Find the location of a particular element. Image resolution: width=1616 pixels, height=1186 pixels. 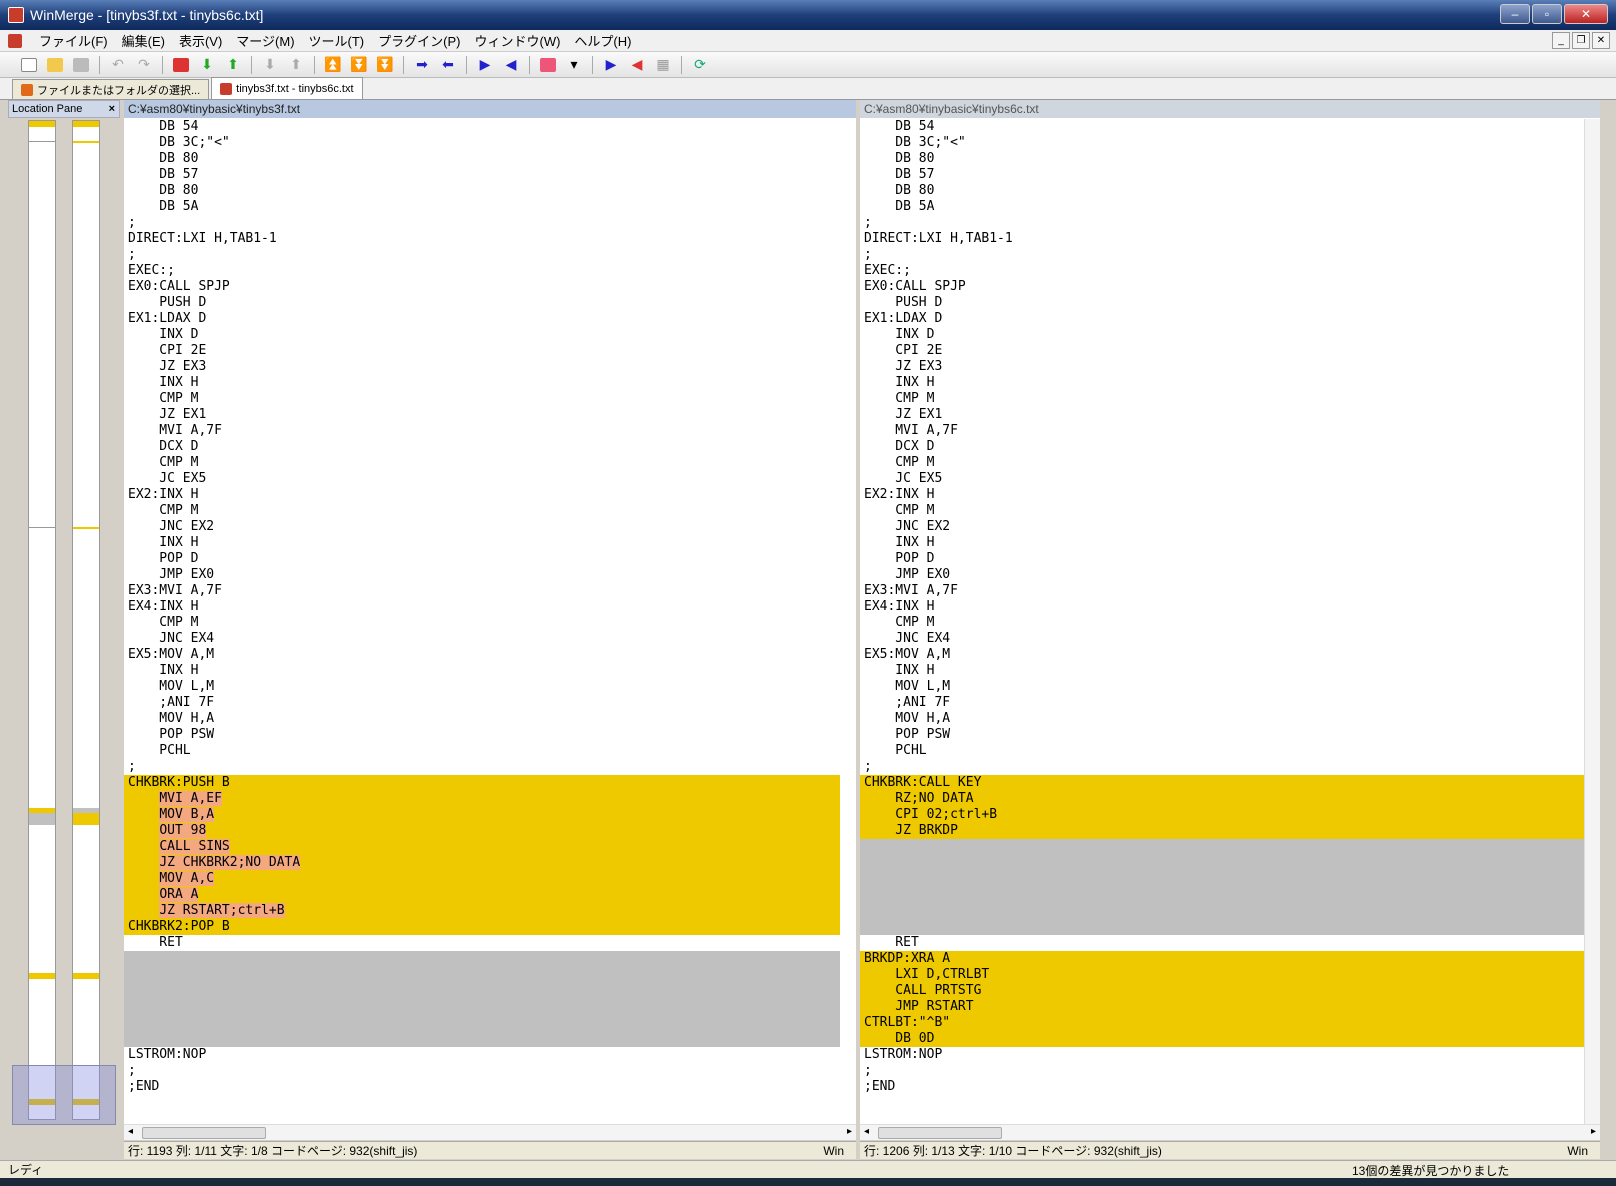

code-line: RET is located at coordinates (1222, 943).